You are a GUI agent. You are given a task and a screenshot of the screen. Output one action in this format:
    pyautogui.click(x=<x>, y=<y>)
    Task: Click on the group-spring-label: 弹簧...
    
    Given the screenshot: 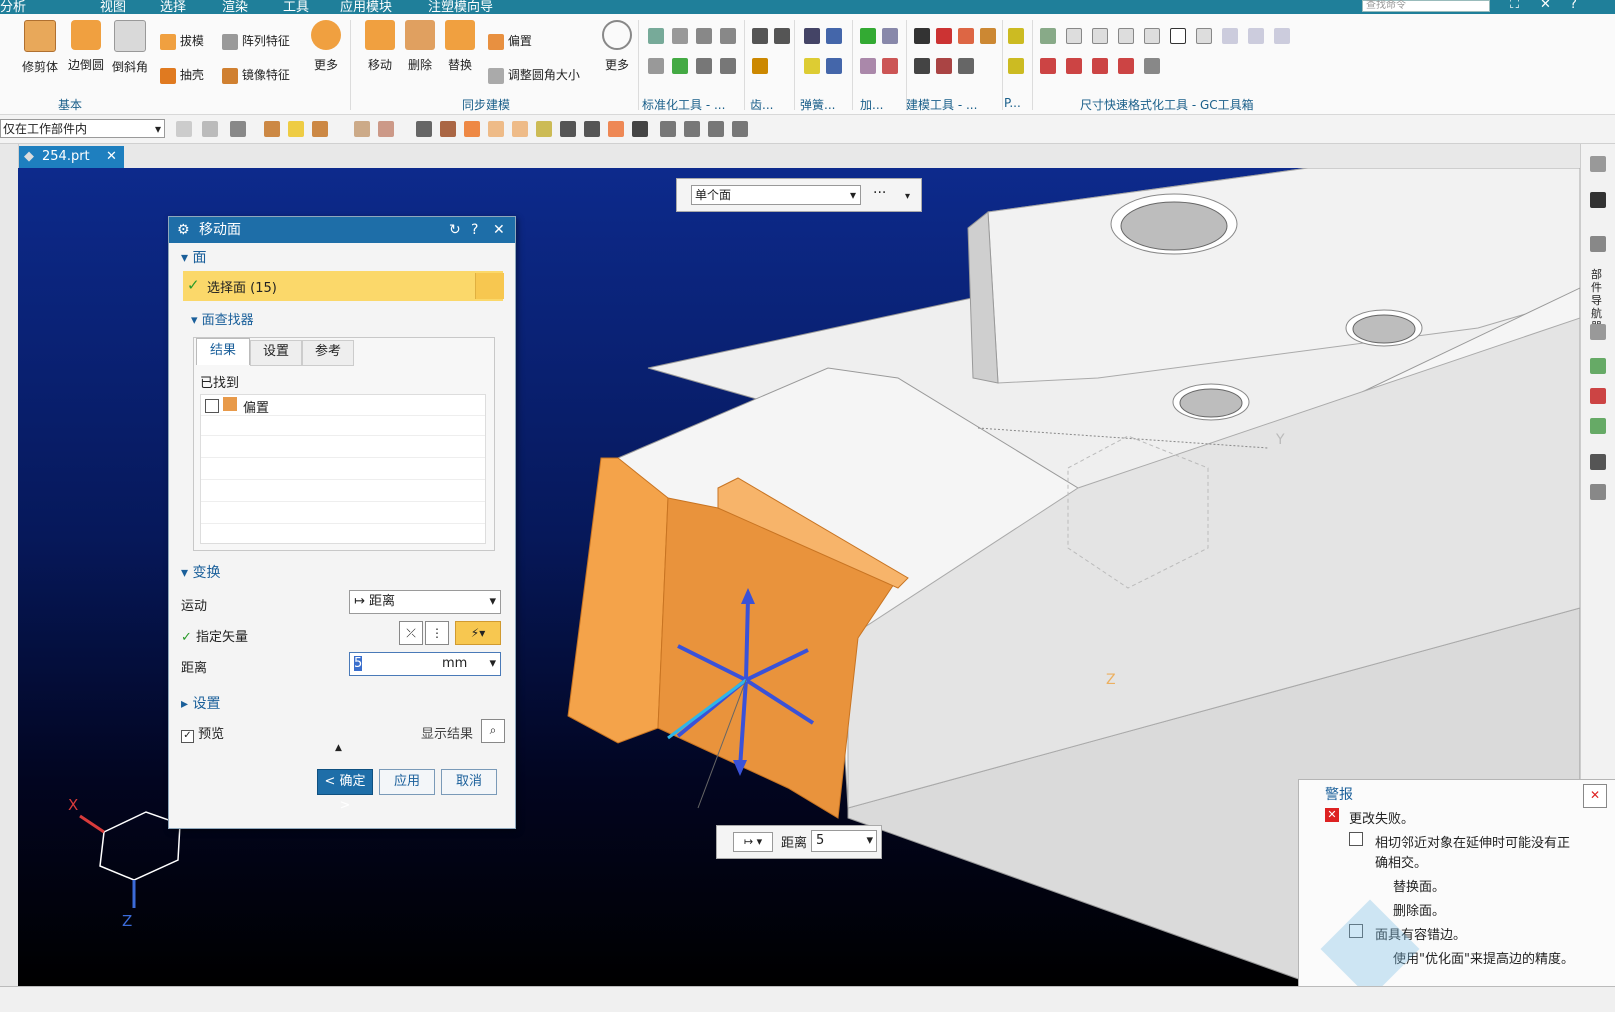 What is the action you would take?
    pyautogui.click(x=817, y=104)
    